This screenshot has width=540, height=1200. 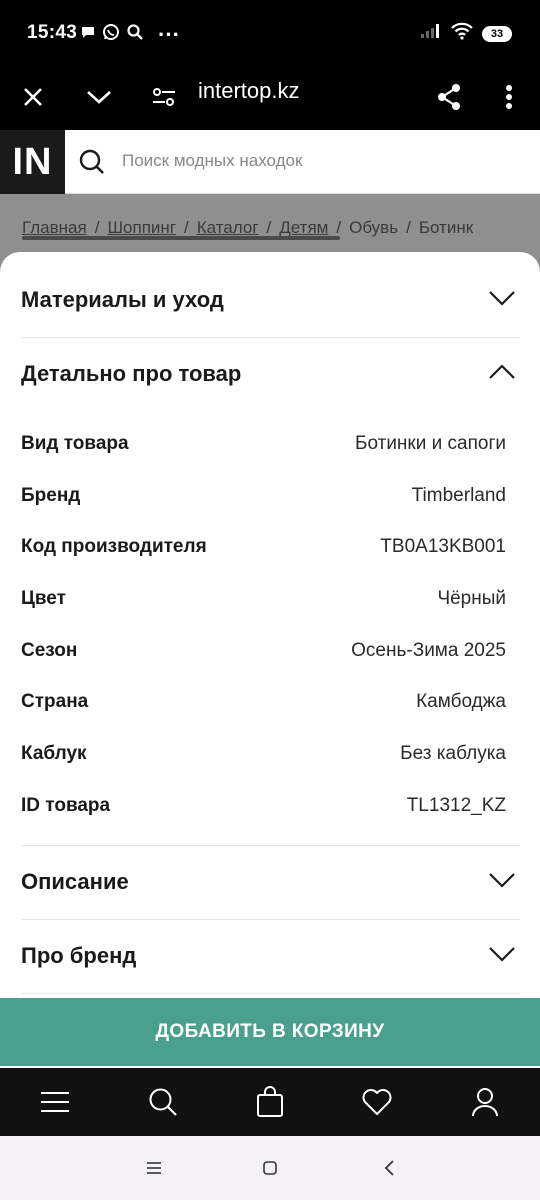 I want to click on detail-row: Сезон Осень-Зима 2025, so click(x=263, y=653).